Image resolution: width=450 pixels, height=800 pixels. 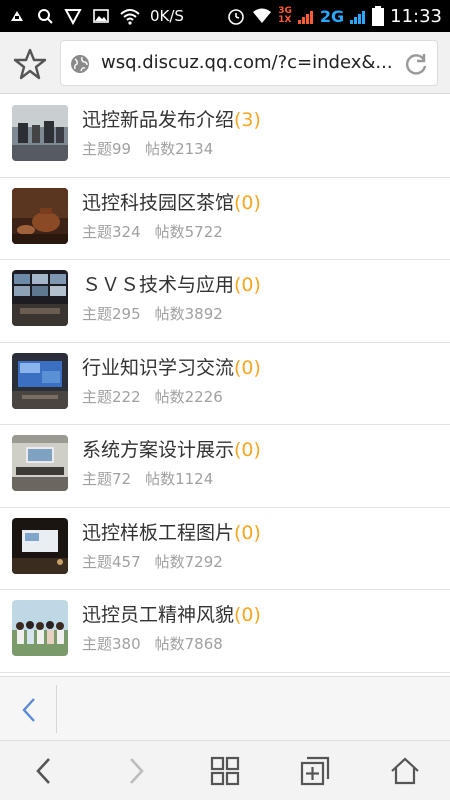 What do you see at coordinates (247, 120) in the screenshot?
I see `new-post-count: (3)` at bounding box center [247, 120].